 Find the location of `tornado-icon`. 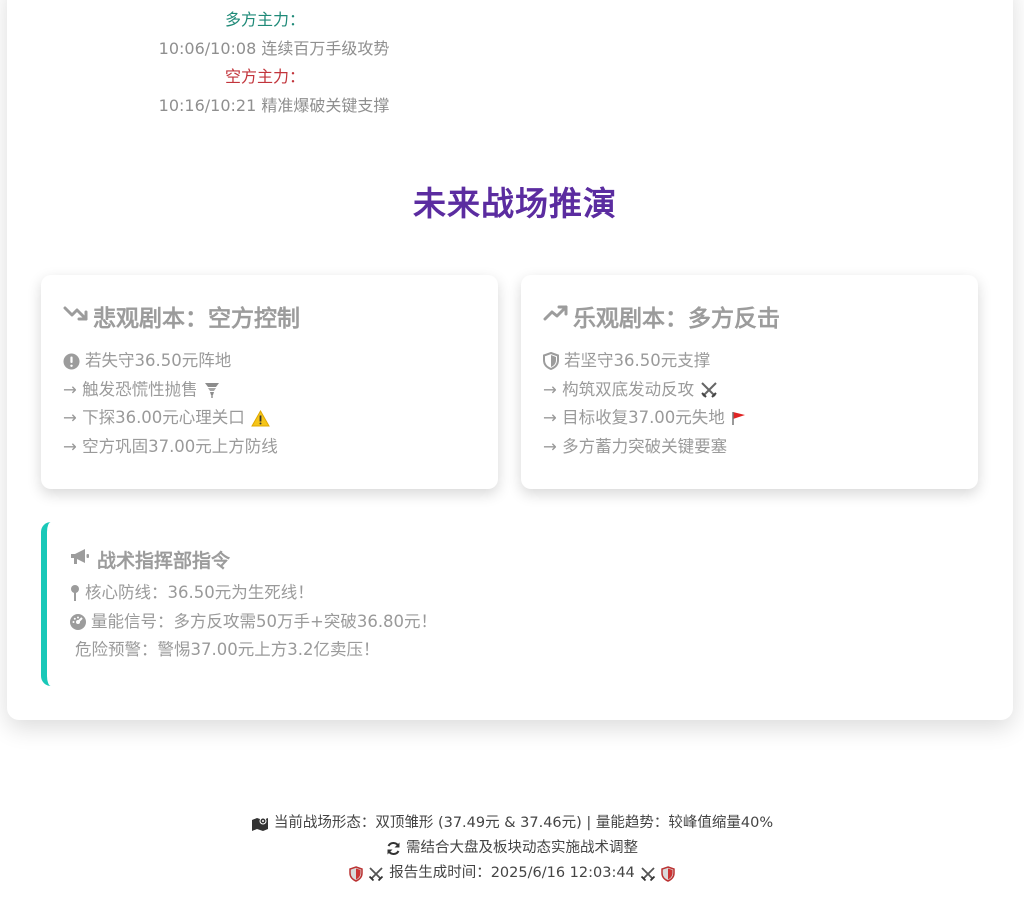

tornado-icon is located at coordinates (212, 390).